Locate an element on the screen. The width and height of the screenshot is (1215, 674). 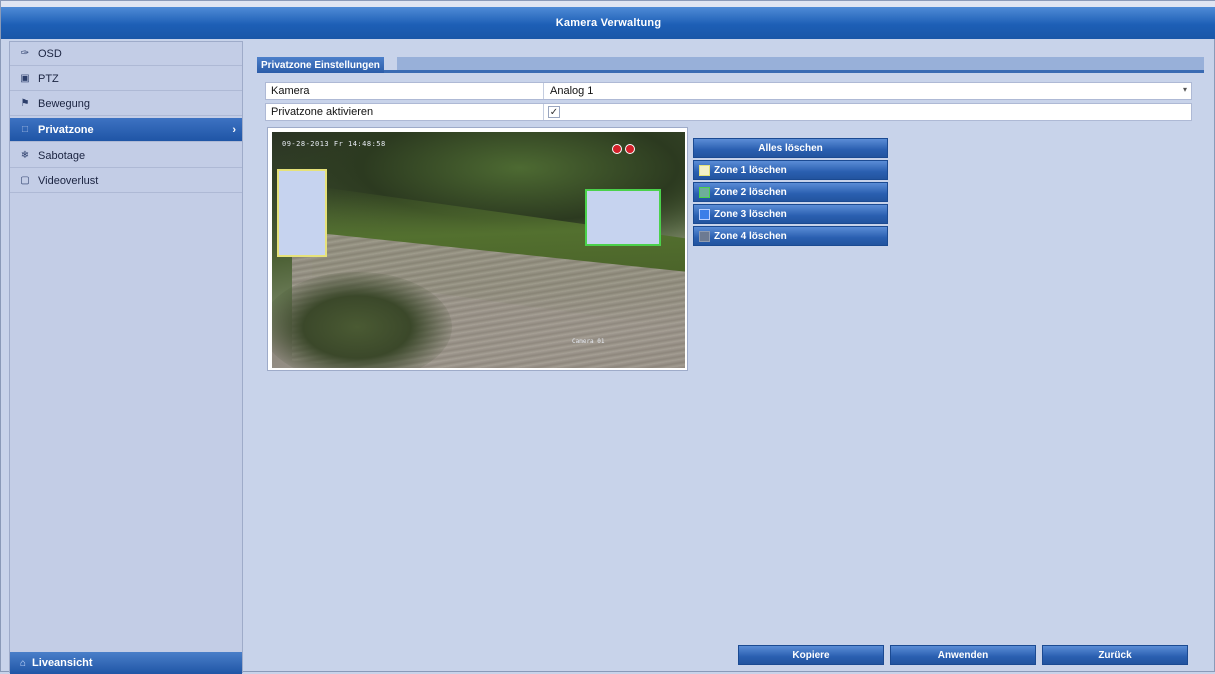
sidebar-item-video-loss: ▢ Videoverlust is located at coordinates (126, 181).